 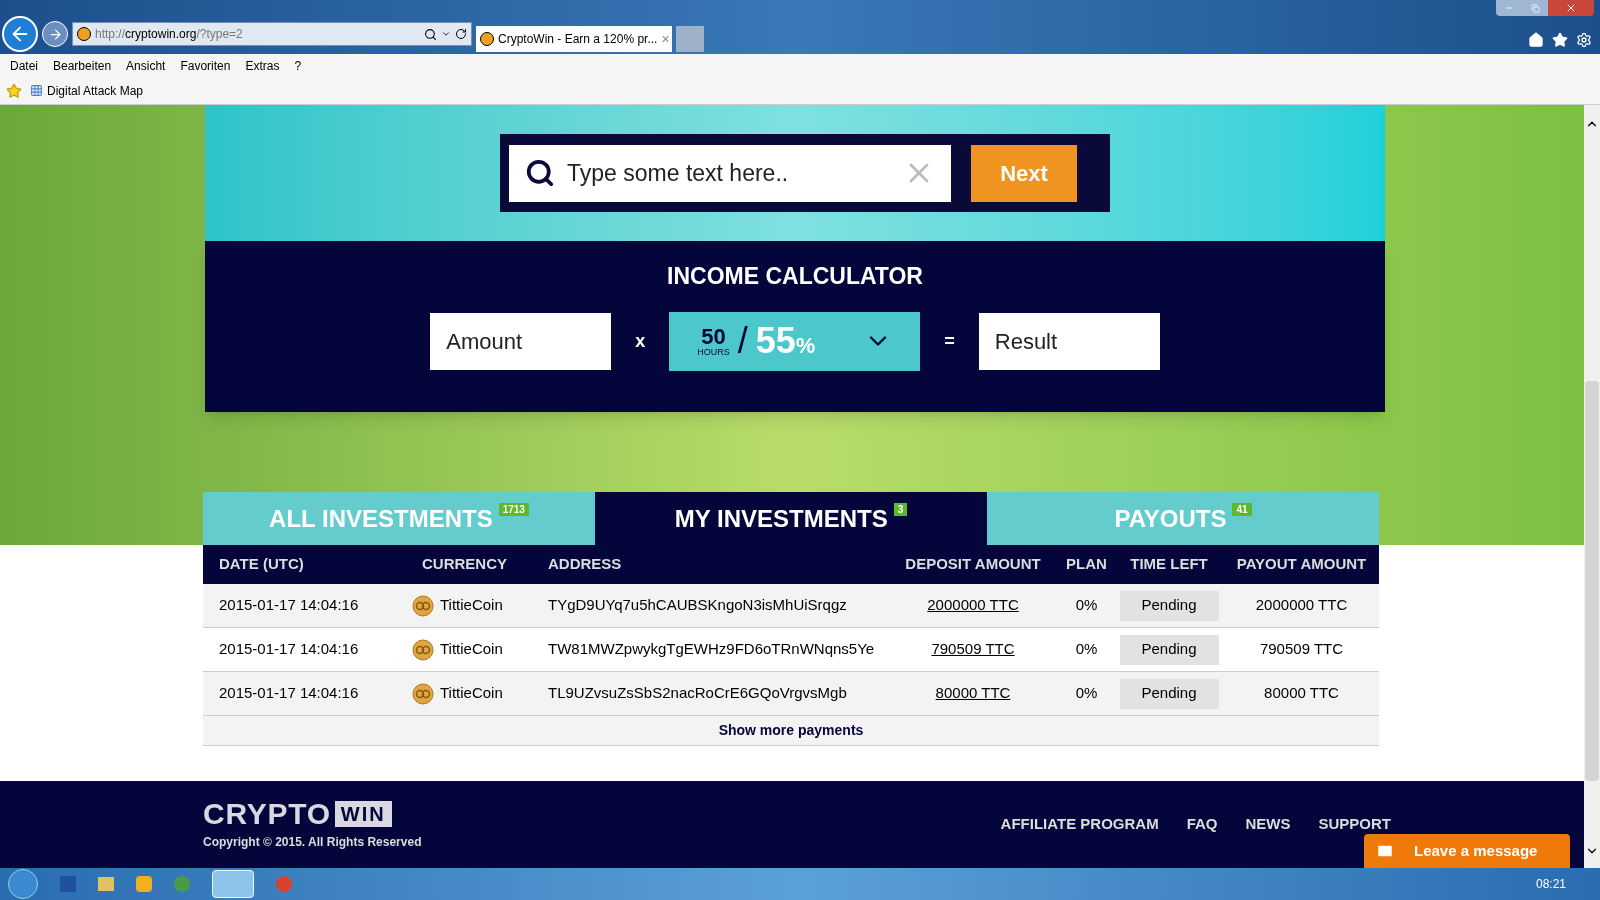 I want to click on maximize-button, so click(x=1535, y=8).